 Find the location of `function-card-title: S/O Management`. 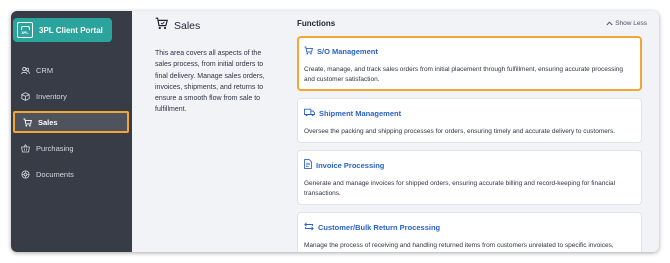

function-card-title: S/O Management is located at coordinates (347, 51).